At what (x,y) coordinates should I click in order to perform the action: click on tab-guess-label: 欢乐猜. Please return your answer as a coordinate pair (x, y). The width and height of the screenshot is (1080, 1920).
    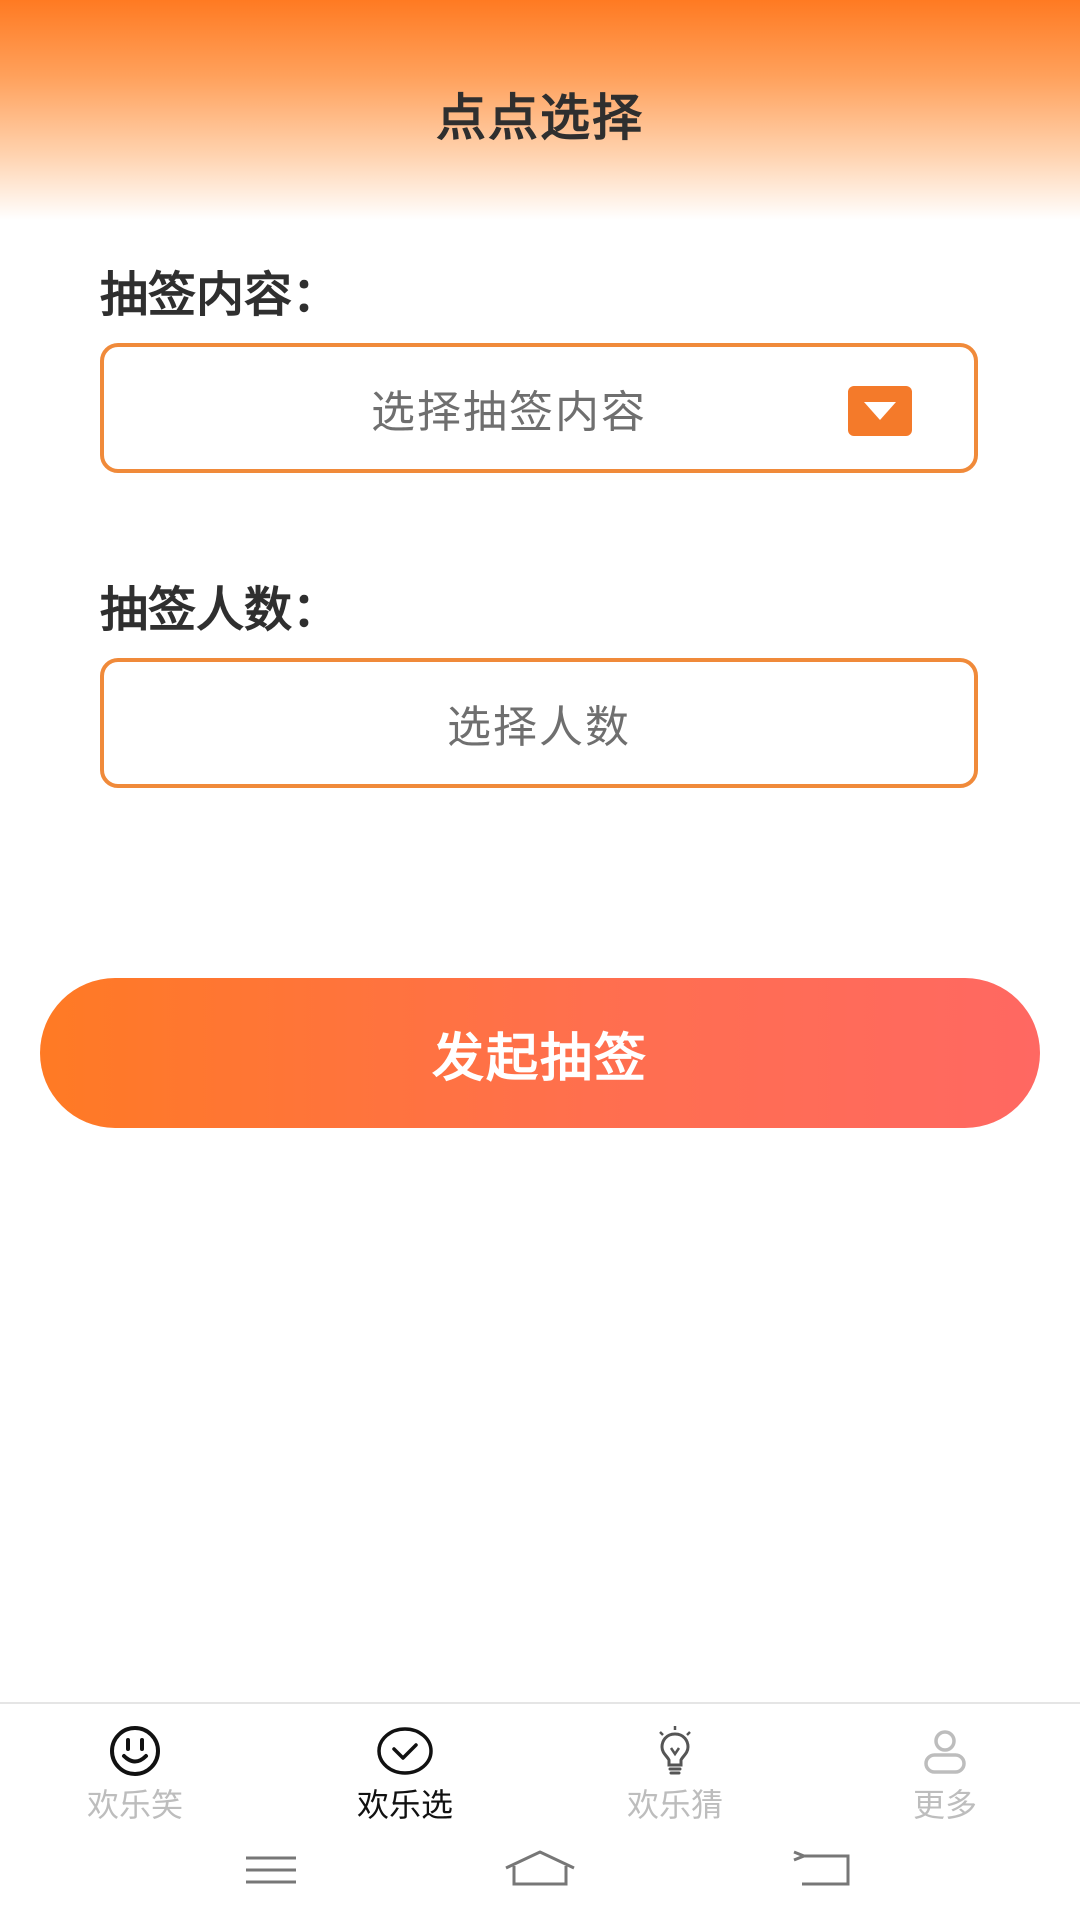
    Looking at the image, I should click on (674, 1805).